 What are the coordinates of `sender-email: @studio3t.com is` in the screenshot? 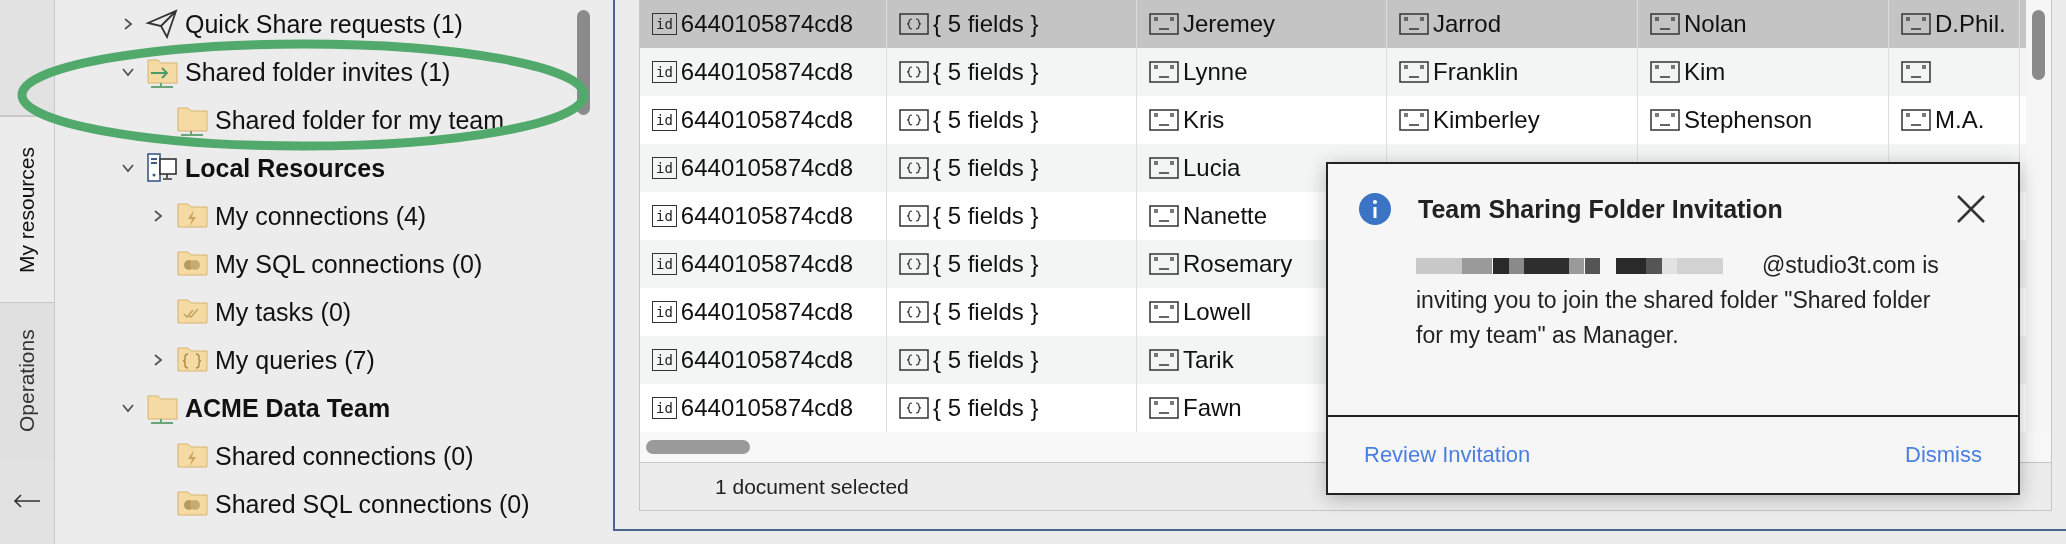 It's located at (1850, 265).